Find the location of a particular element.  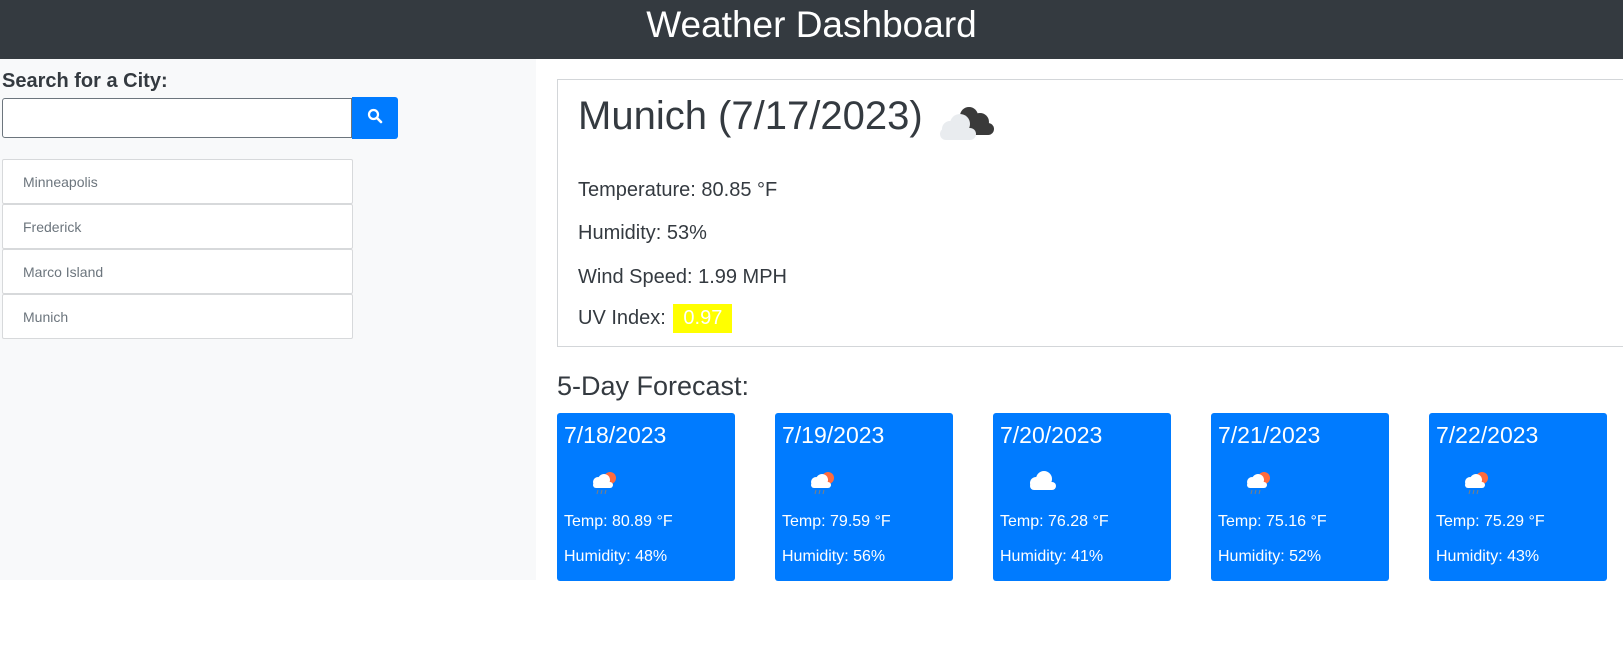

forecast-humidity: Humidity: 56% is located at coordinates (834, 556).